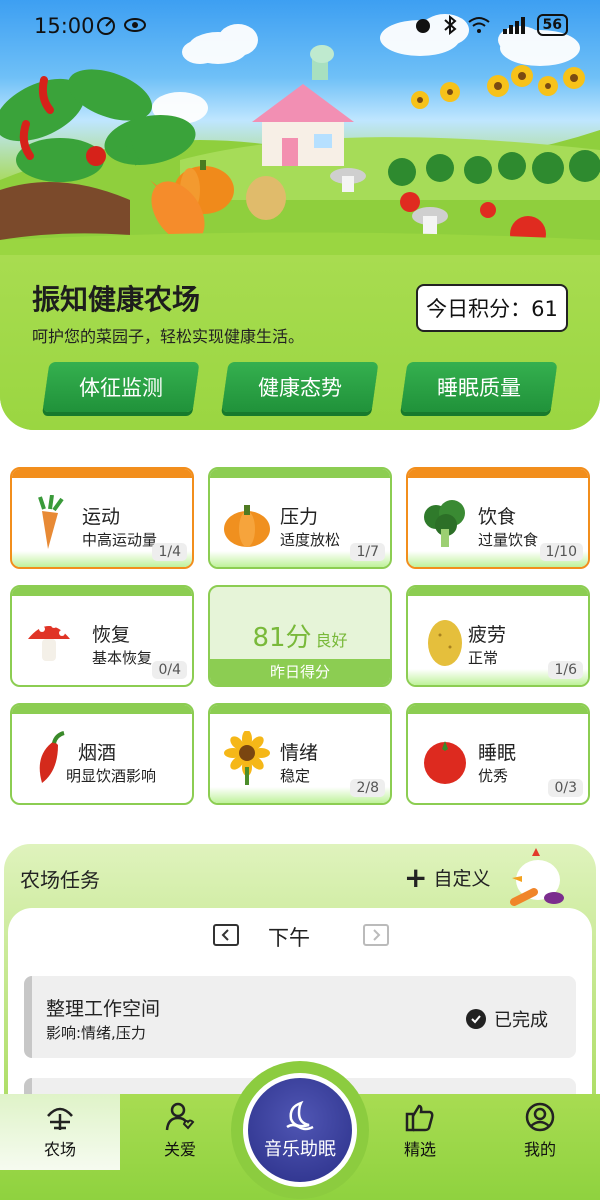 The height and width of the screenshot is (1200, 600). Describe the element at coordinates (450, 25) in the screenshot. I see `bluetooth-icon` at that location.